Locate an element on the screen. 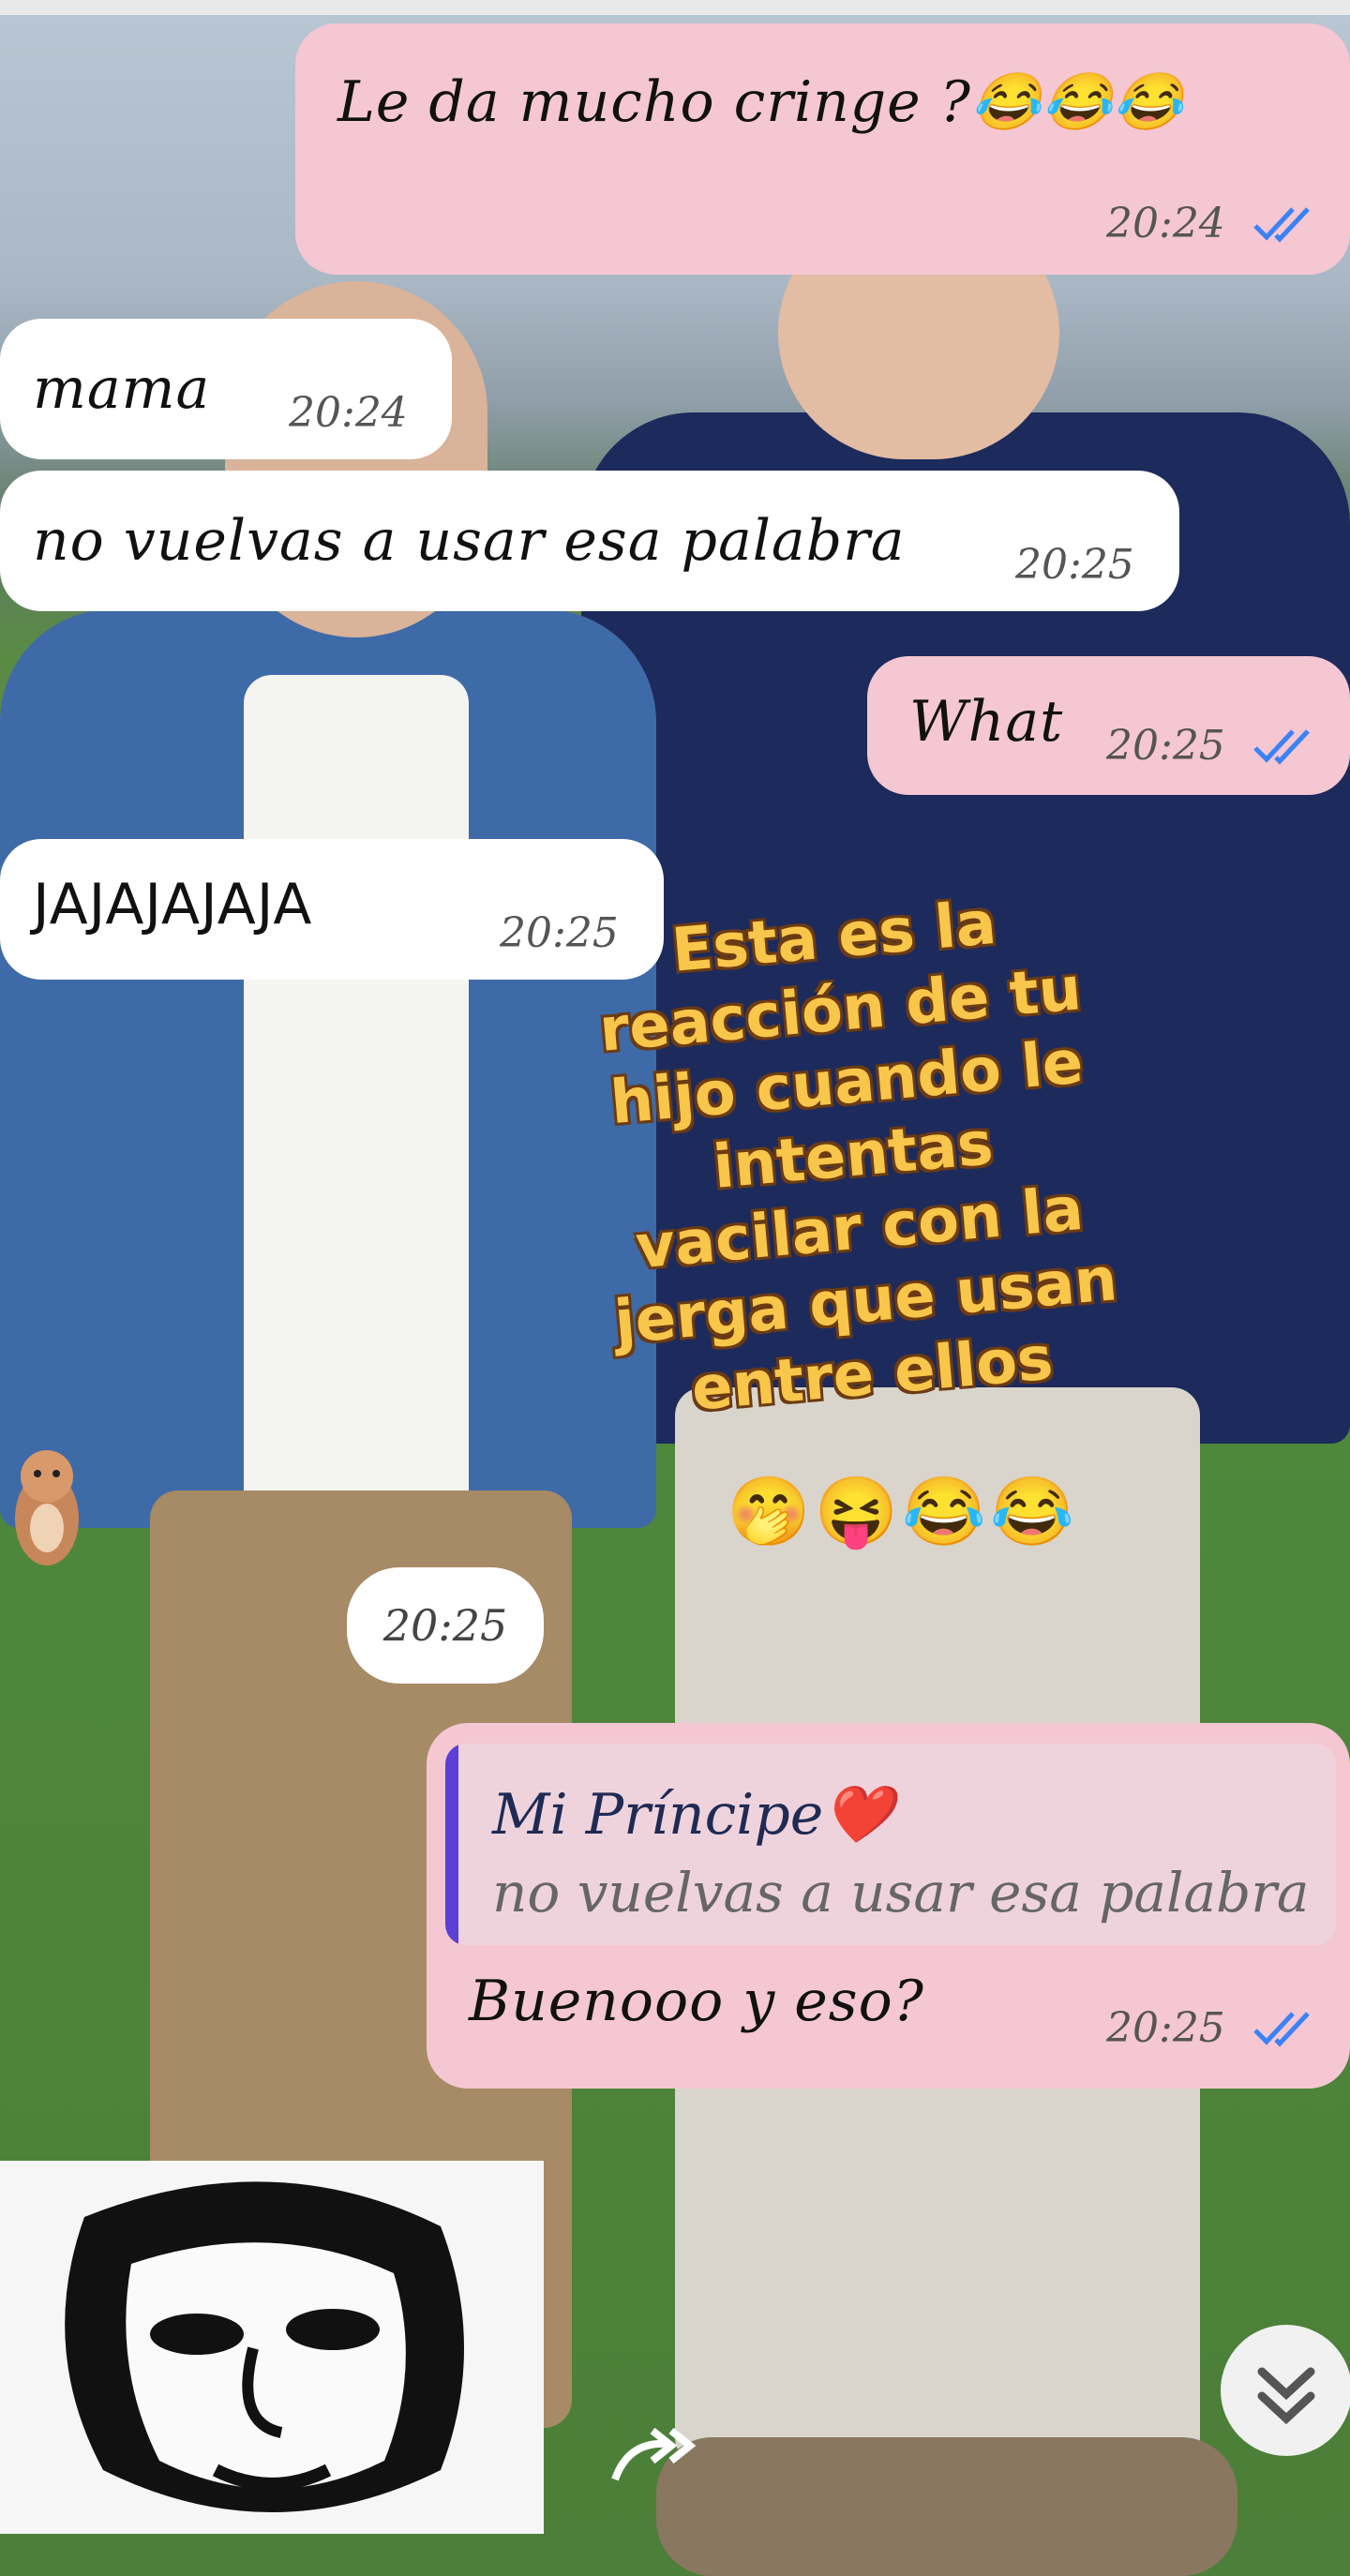 The height and width of the screenshot is (2576, 1350). message-outgoing: What 20:25 is located at coordinates (1108, 726).